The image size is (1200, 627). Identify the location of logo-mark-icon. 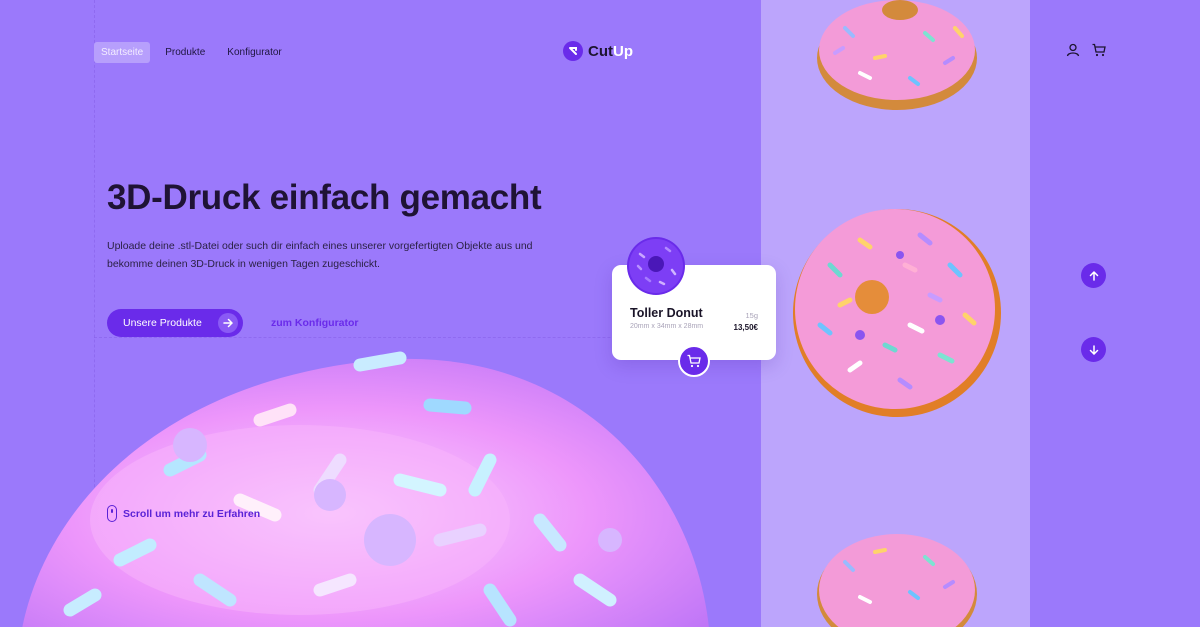
(573, 51).